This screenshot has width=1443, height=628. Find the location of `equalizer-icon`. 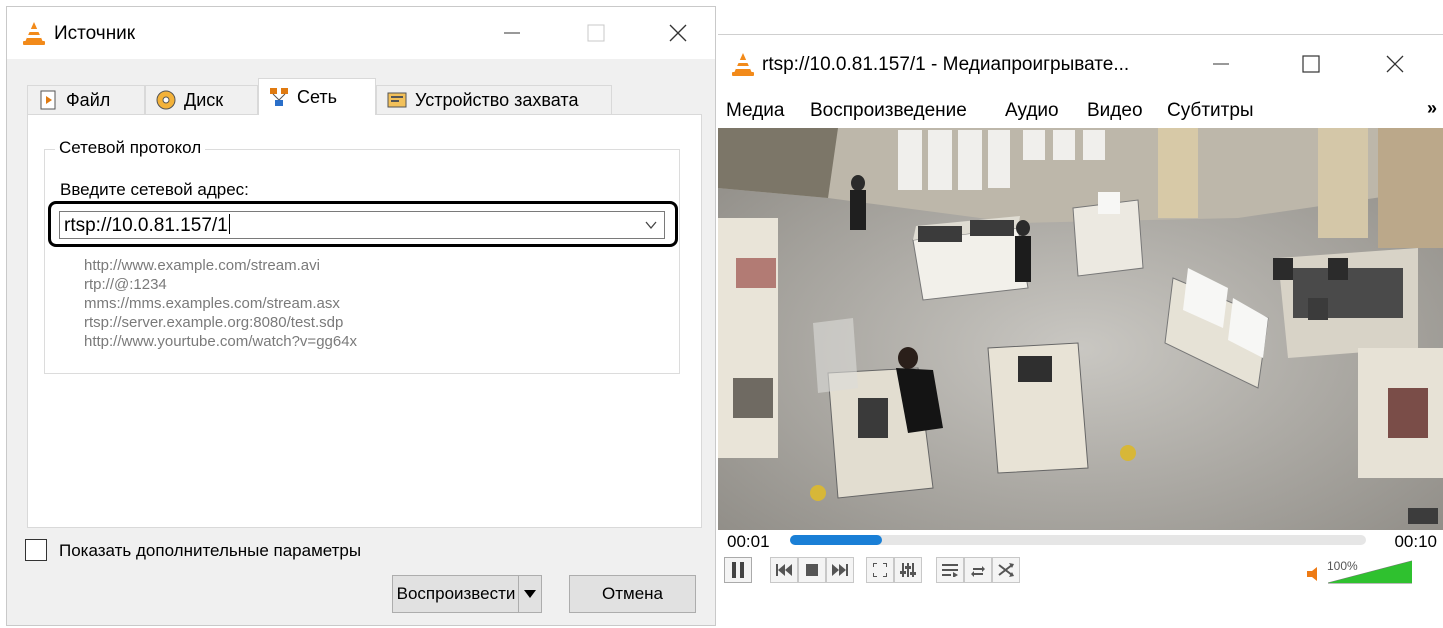

equalizer-icon is located at coordinates (908, 570).